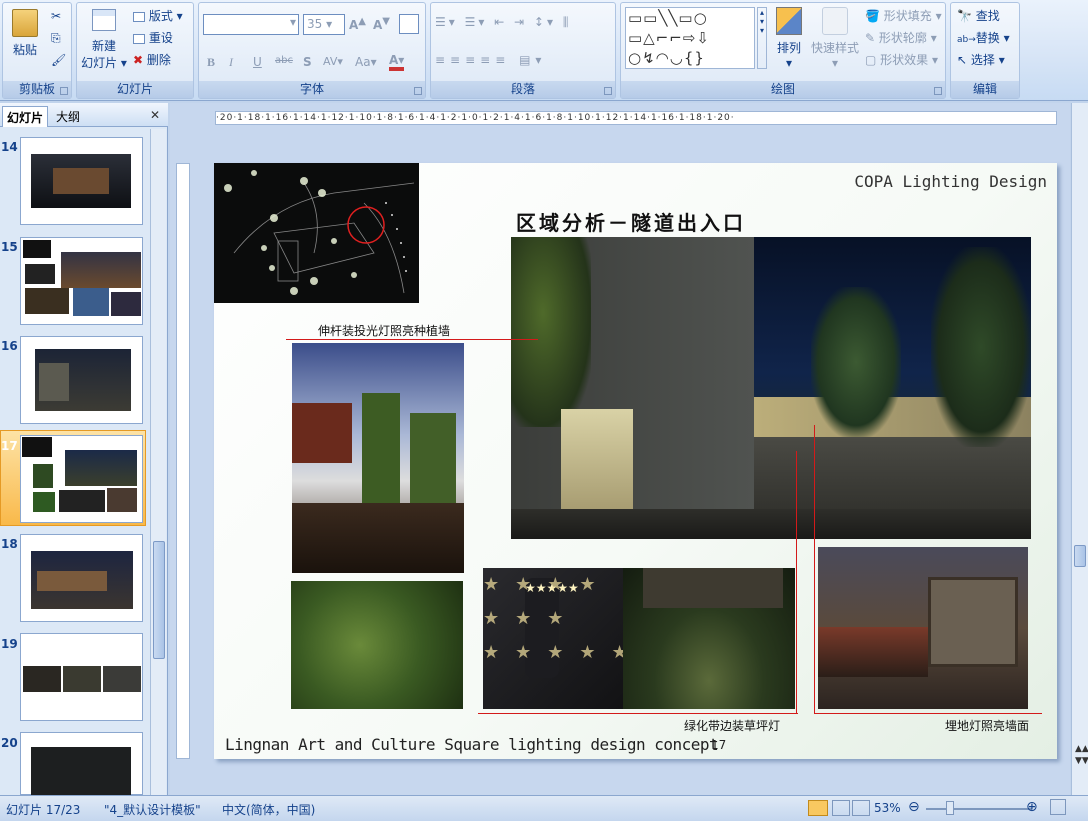  Describe the element at coordinates (158, 462) in the screenshot. I see `thumbnail-scrollbar` at that location.